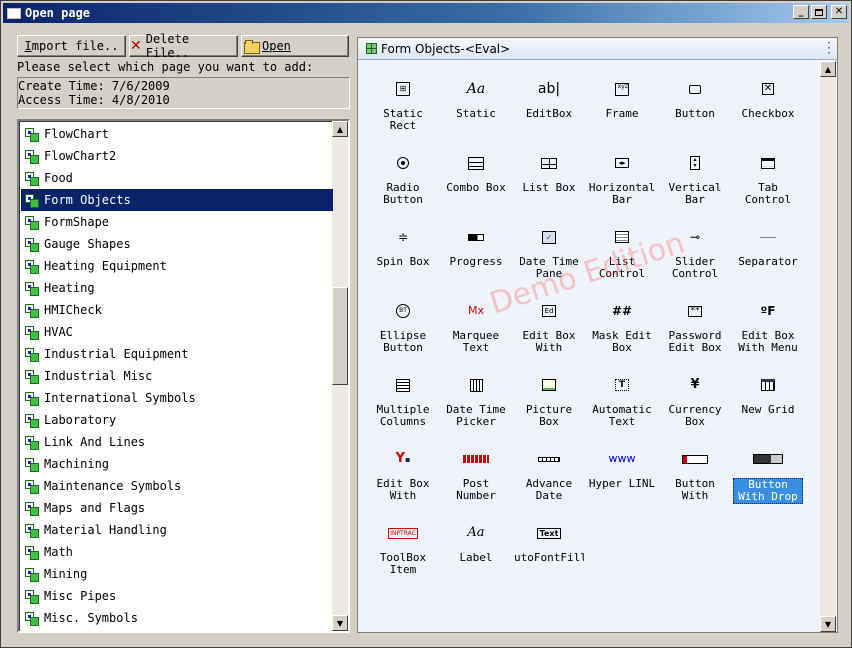 This screenshot has width=852, height=648. I want to click on maximize-button, so click(819, 12).